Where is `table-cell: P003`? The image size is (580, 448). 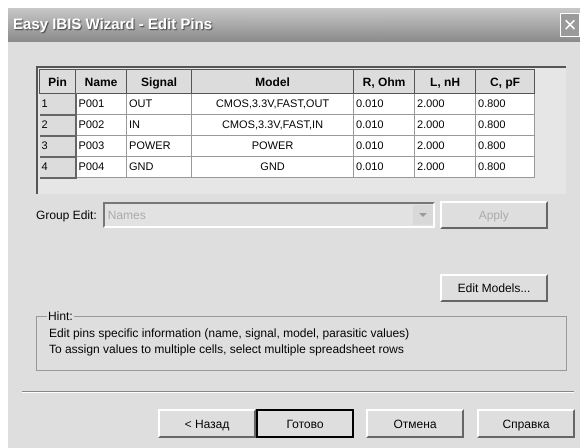
table-cell: P003 is located at coordinates (101, 146).